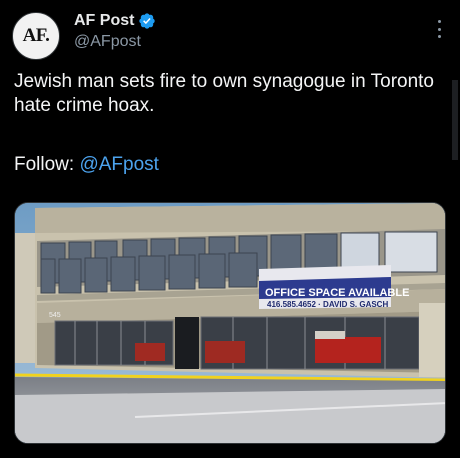 The width and height of the screenshot is (460, 458). What do you see at coordinates (107, 42) in the screenshot?
I see `author-handle: @AFpost` at bounding box center [107, 42].